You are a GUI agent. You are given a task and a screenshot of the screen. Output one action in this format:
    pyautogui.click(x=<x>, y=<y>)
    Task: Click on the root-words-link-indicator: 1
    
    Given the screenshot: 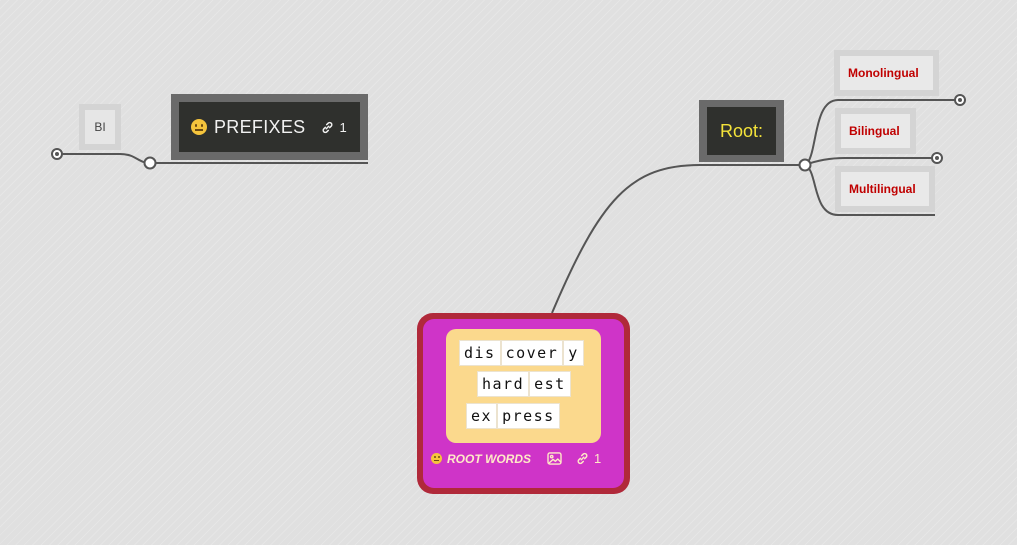 What is the action you would take?
    pyautogui.click(x=588, y=458)
    